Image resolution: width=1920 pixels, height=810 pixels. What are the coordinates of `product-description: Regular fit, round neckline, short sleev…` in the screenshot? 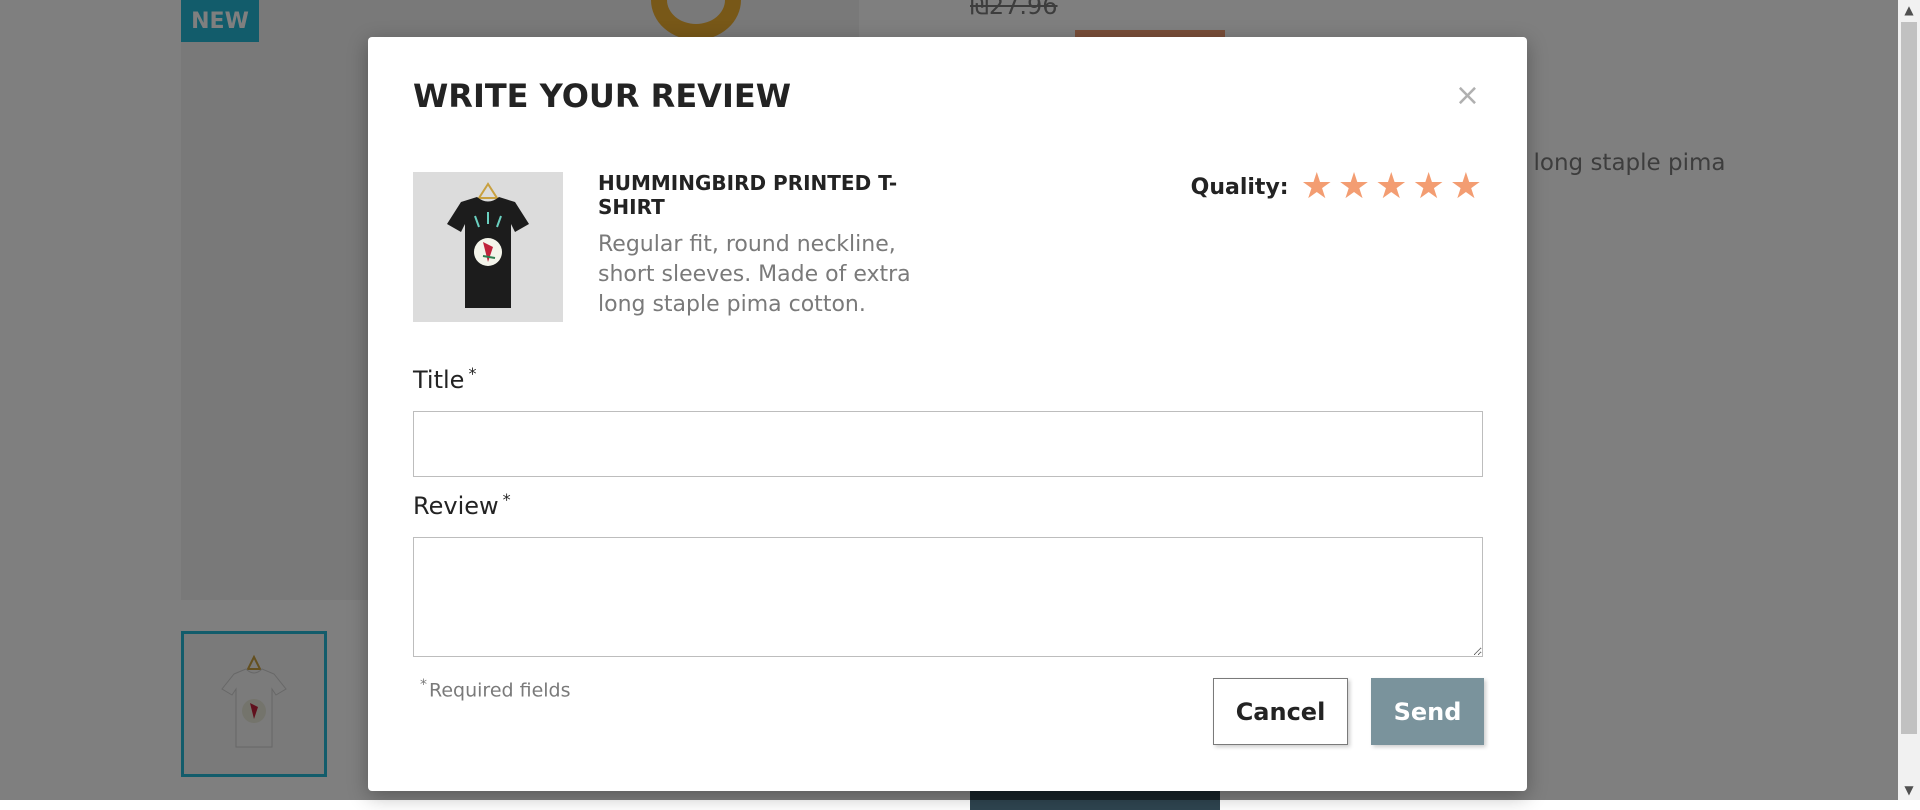 It's located at (754, 274).